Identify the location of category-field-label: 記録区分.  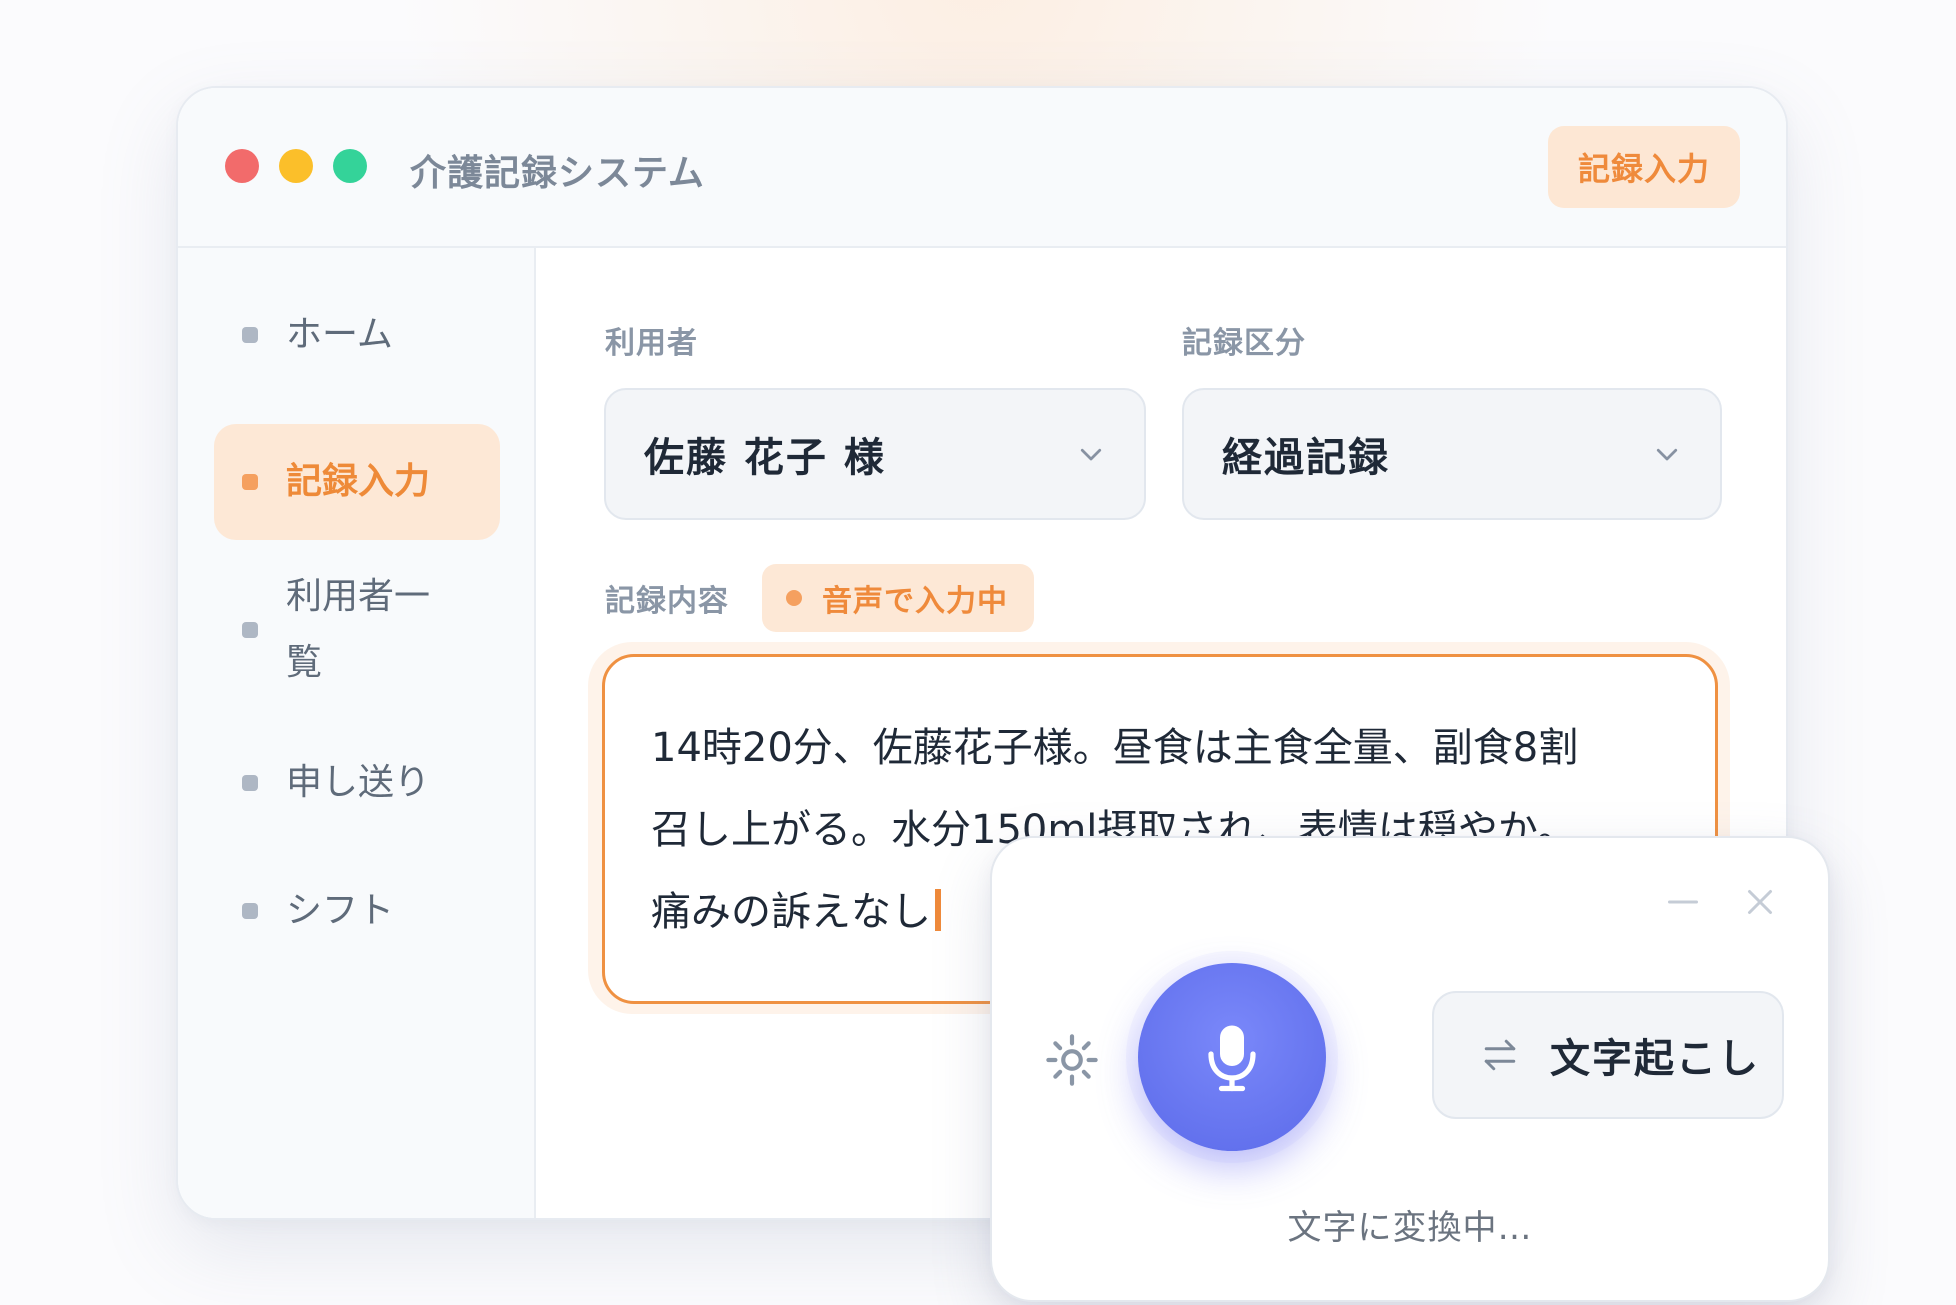
(1244, 343).